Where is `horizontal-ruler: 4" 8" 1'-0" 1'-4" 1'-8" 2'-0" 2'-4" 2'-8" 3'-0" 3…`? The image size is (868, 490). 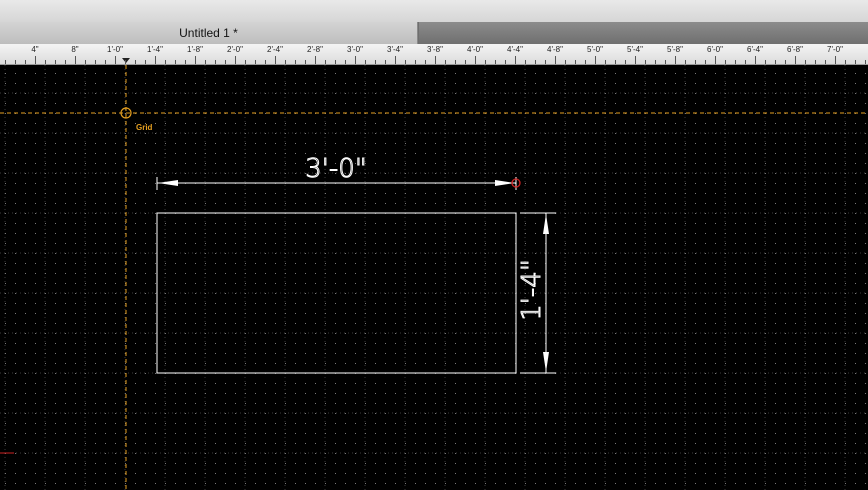 horizontal-ruler: 4" 8" 1'-0" 1'-4" 1'-8" 2'-0" 2'-4" 2'-8" 3'-0" 3… is located at coordinates (434, 54).